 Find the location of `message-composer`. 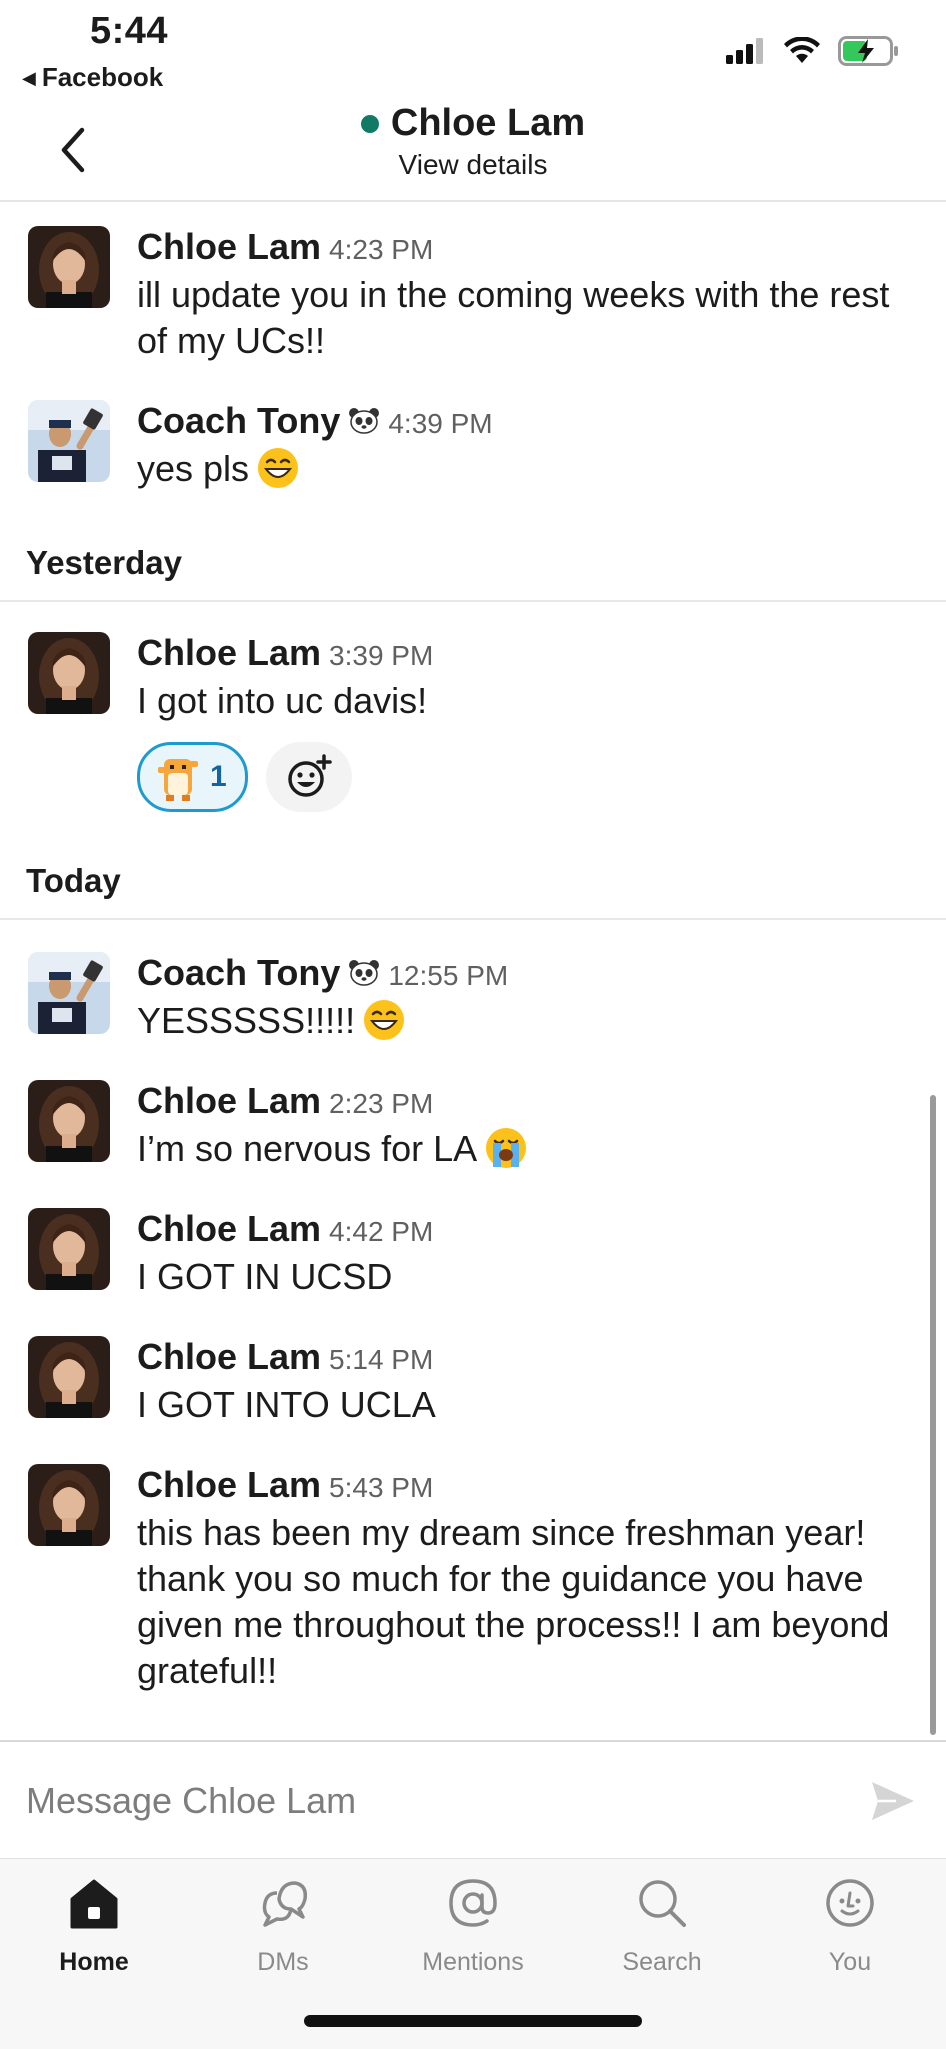

message-composer is located at coordinates (473, 1799).